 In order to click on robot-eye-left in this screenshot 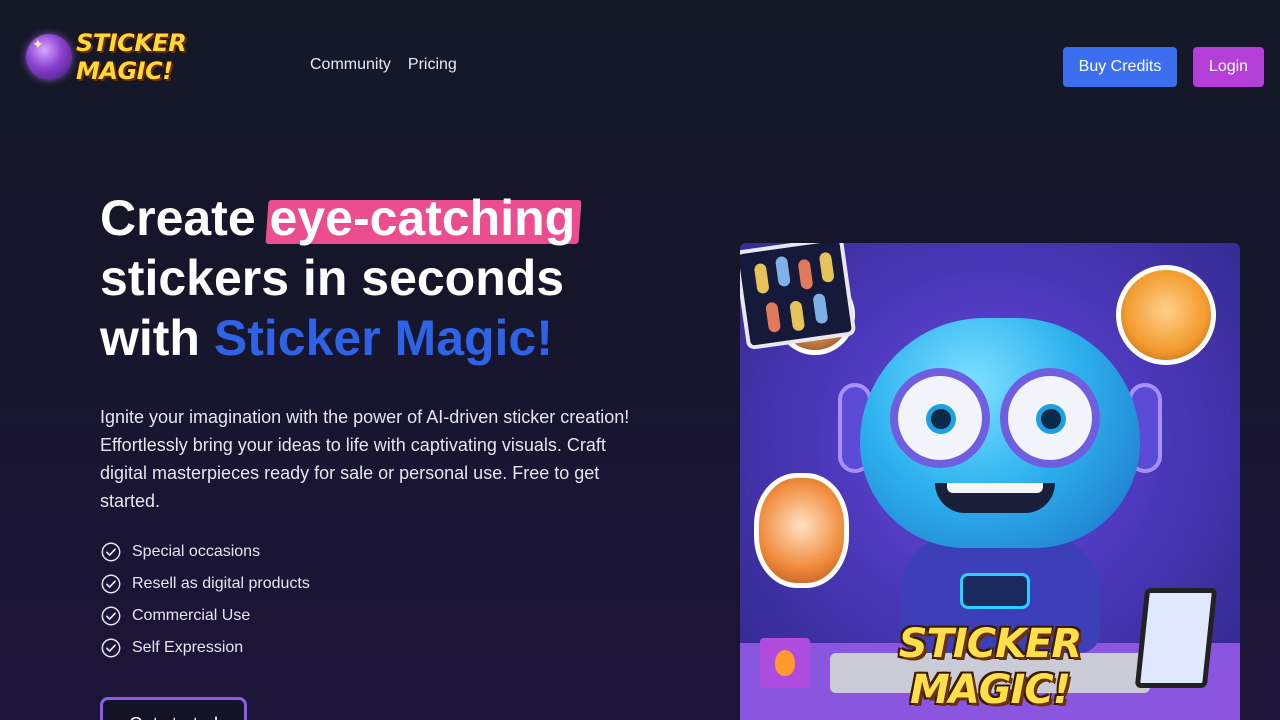, I will do `click(940, 418)`.